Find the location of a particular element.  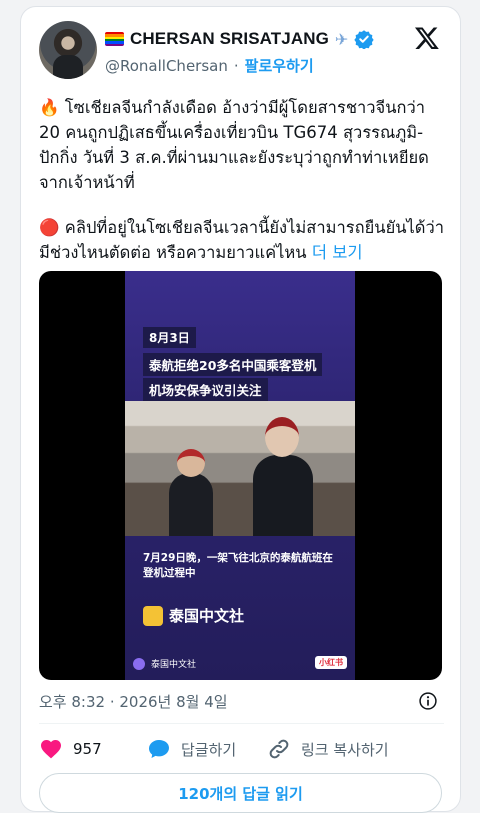

tweet-timestamp: 오후 8:32 · 2026년 8월 4일 is located at coordinates (133, 701).